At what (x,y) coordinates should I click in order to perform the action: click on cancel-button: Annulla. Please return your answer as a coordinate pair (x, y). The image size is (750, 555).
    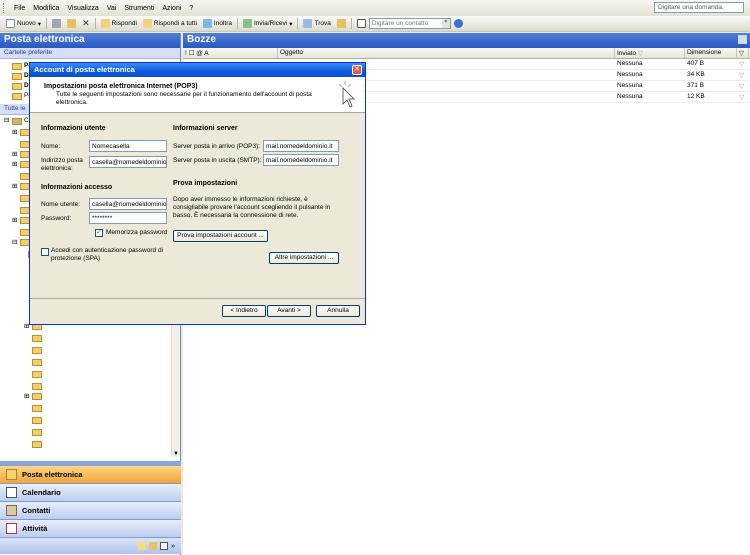
    Looking at the image, I should click on (338, 311).